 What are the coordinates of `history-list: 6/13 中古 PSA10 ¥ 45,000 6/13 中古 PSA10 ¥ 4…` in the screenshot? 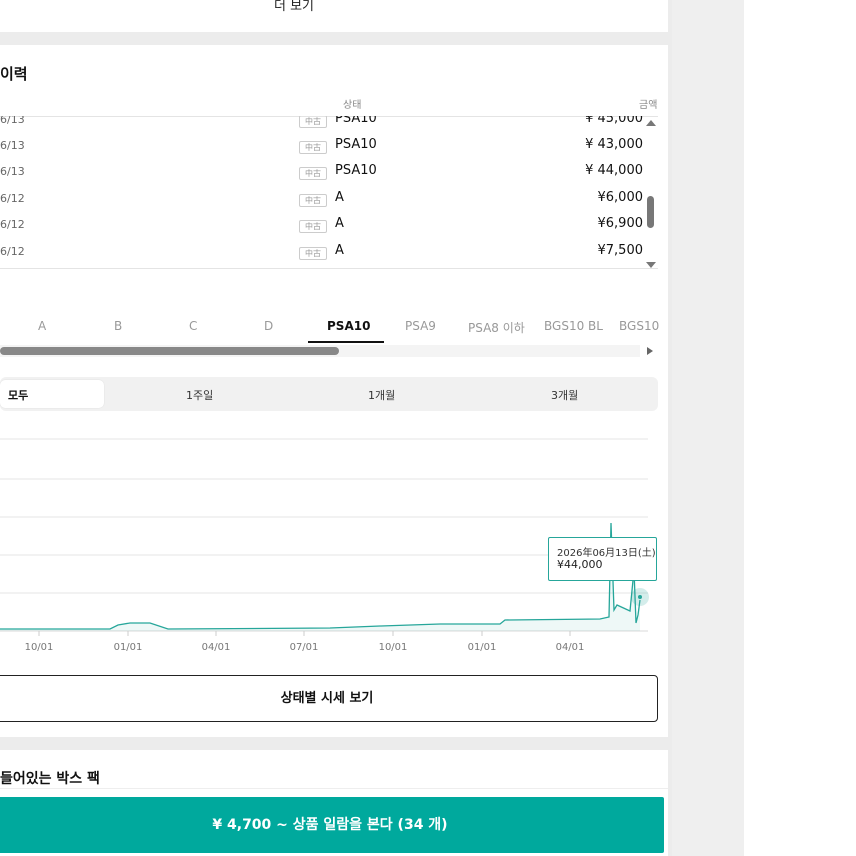 It's located at (329, 192).